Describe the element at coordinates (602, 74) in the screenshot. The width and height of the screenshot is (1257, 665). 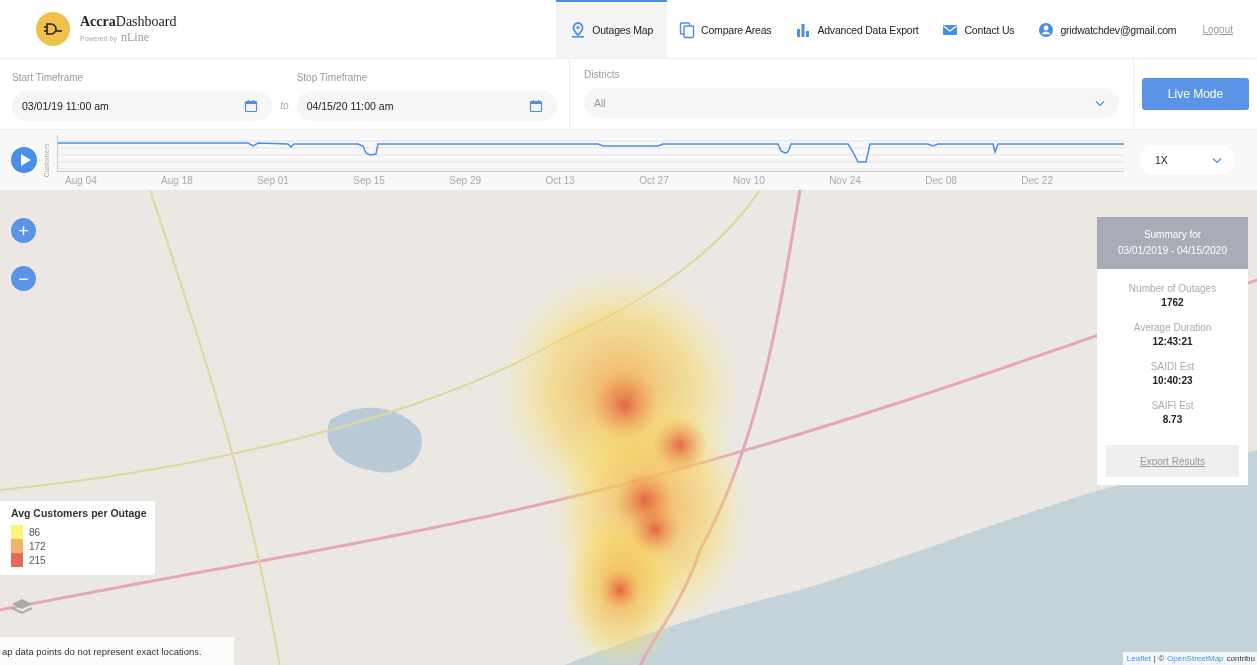
I see `field-label: Districts` at that location.